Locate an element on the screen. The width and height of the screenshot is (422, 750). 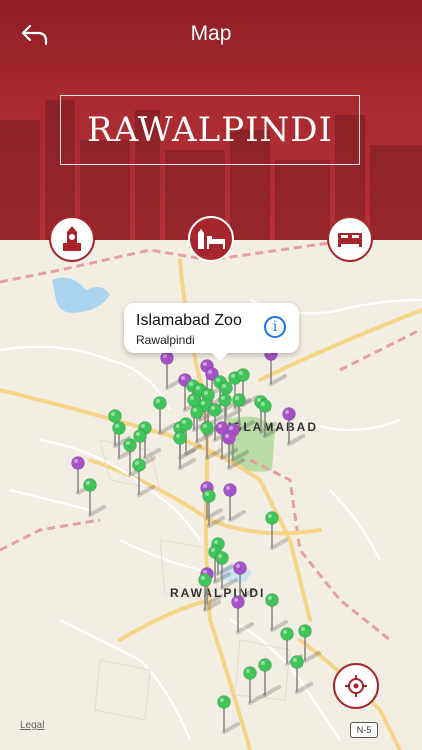
city-name: RAWALPINDI is located at coordinates (210, 130).